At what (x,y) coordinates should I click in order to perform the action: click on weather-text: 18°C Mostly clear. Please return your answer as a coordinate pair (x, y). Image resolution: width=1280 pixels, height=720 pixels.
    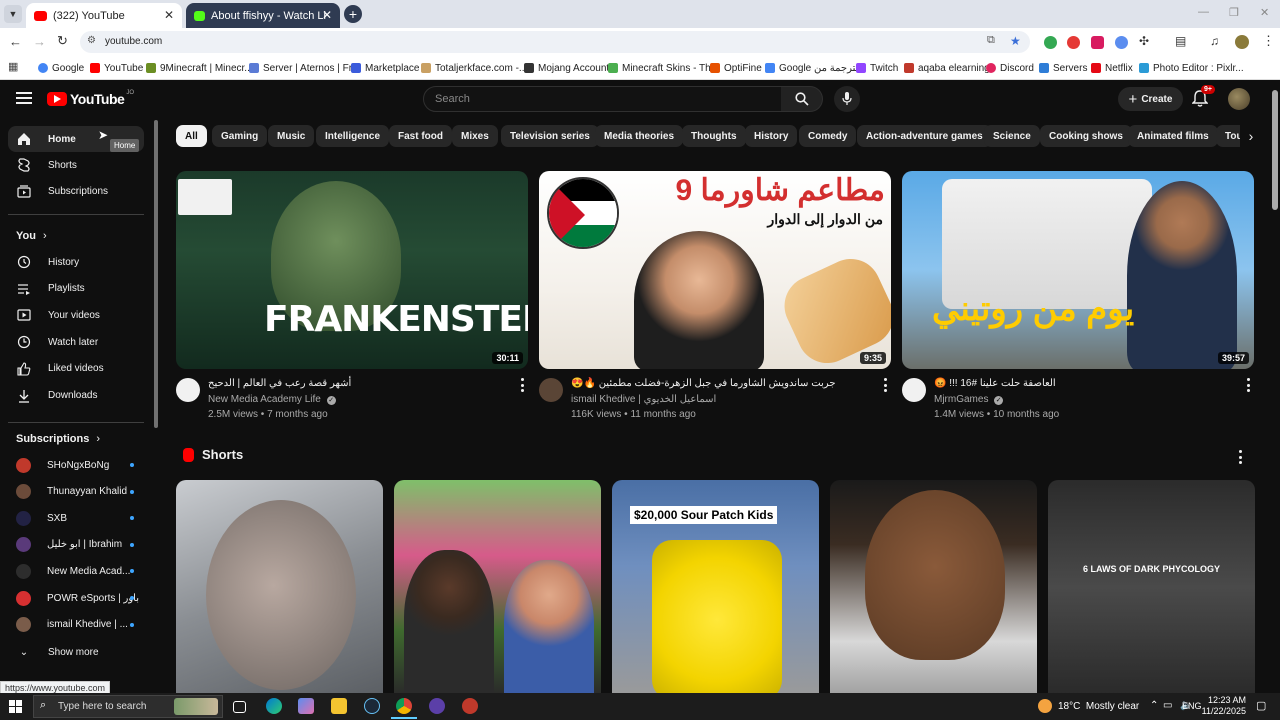
    Looking at the image, I should click on (1098, 706).